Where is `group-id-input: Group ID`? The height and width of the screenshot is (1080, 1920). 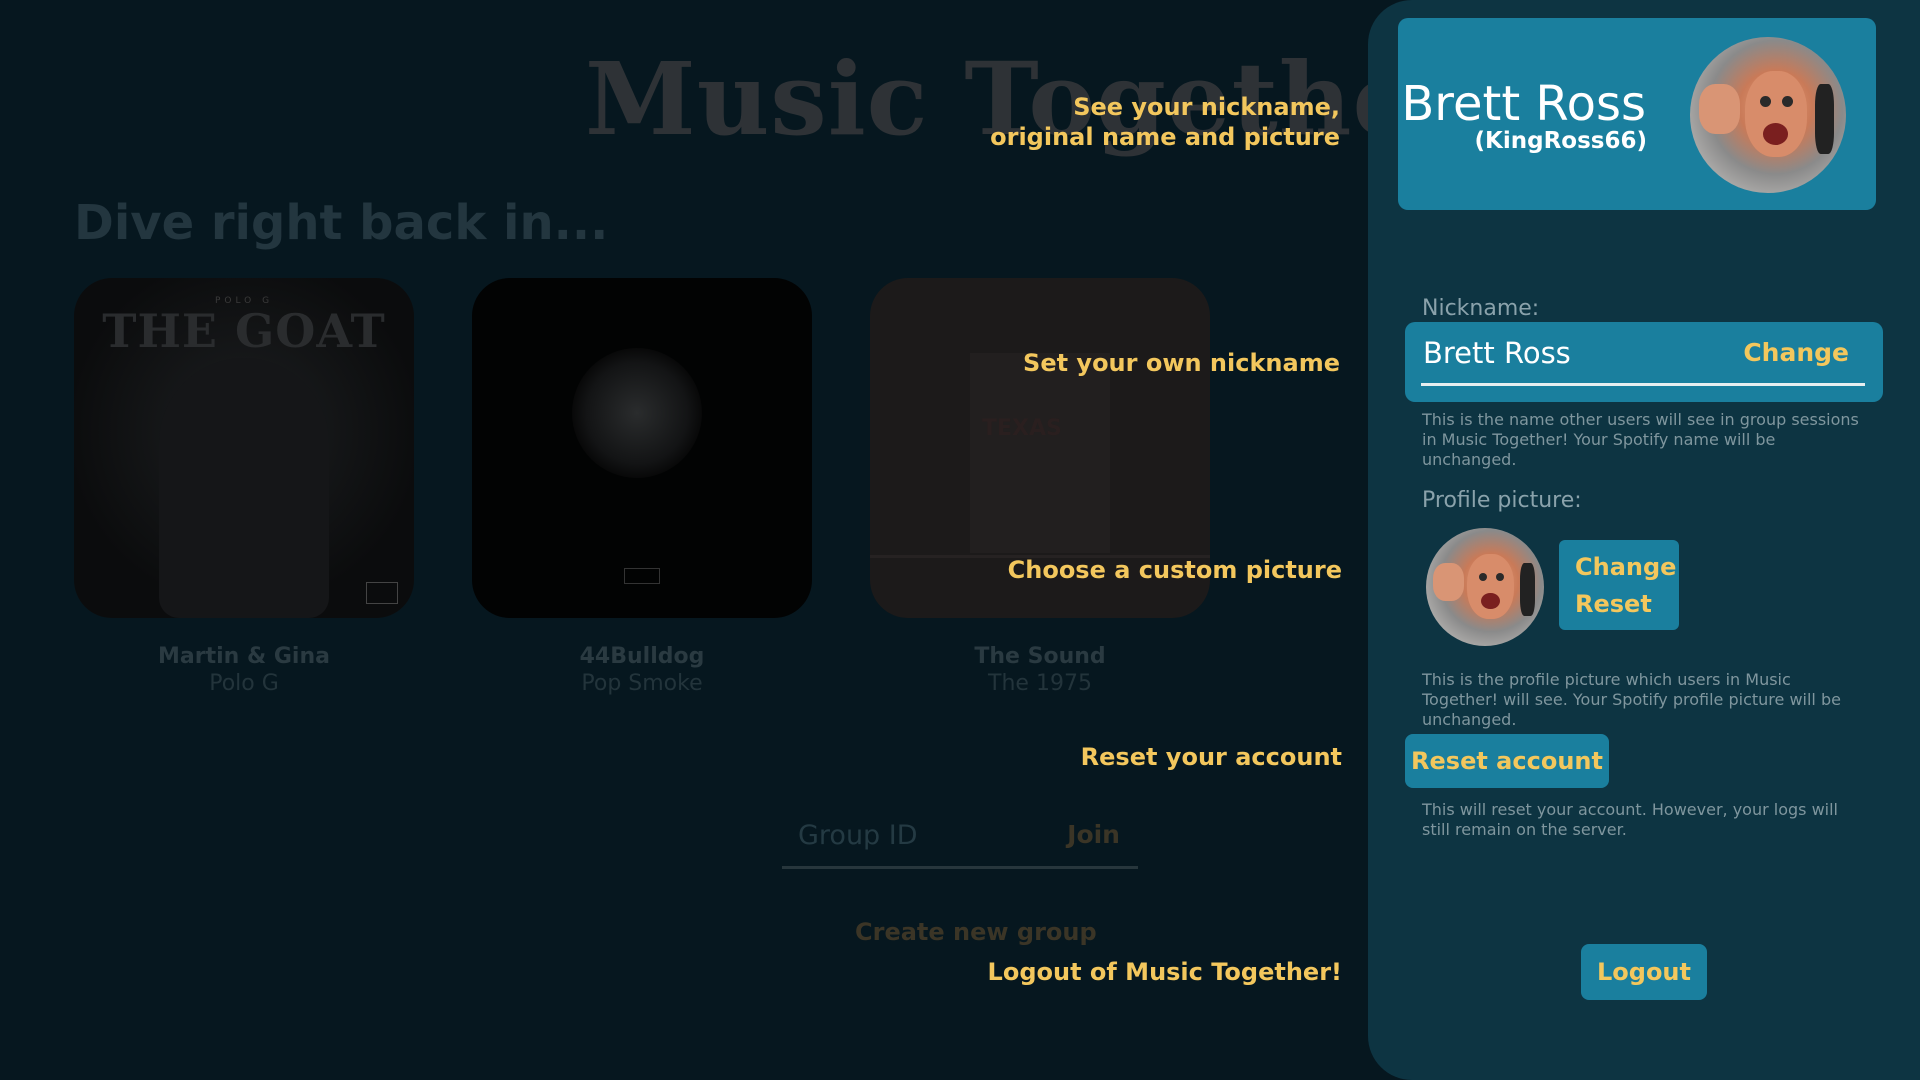
group-id-input: Group ID is located at coordinates (858, 835).